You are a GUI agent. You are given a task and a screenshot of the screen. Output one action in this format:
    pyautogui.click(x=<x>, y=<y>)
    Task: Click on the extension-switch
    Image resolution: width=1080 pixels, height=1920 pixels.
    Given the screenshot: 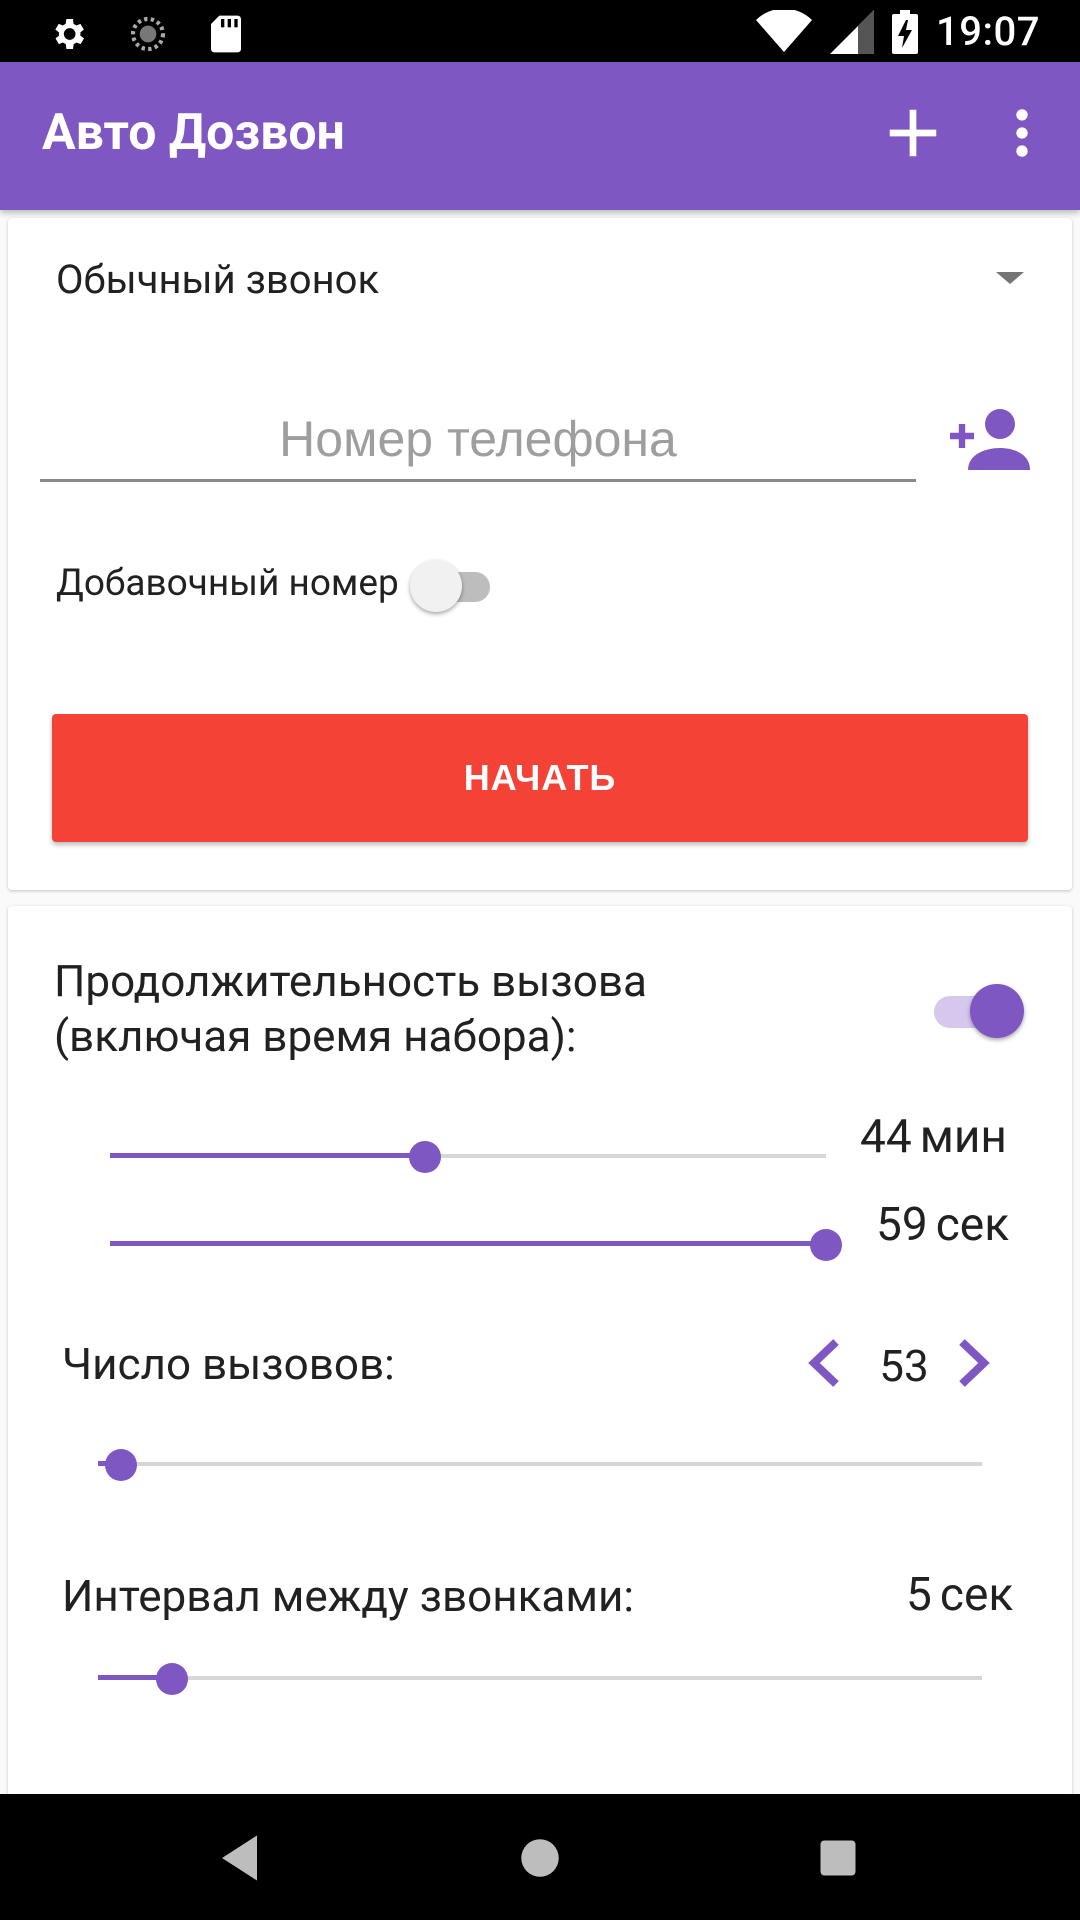 What is the action you would take?
    pyautogui.click(x=452, y=585)
    